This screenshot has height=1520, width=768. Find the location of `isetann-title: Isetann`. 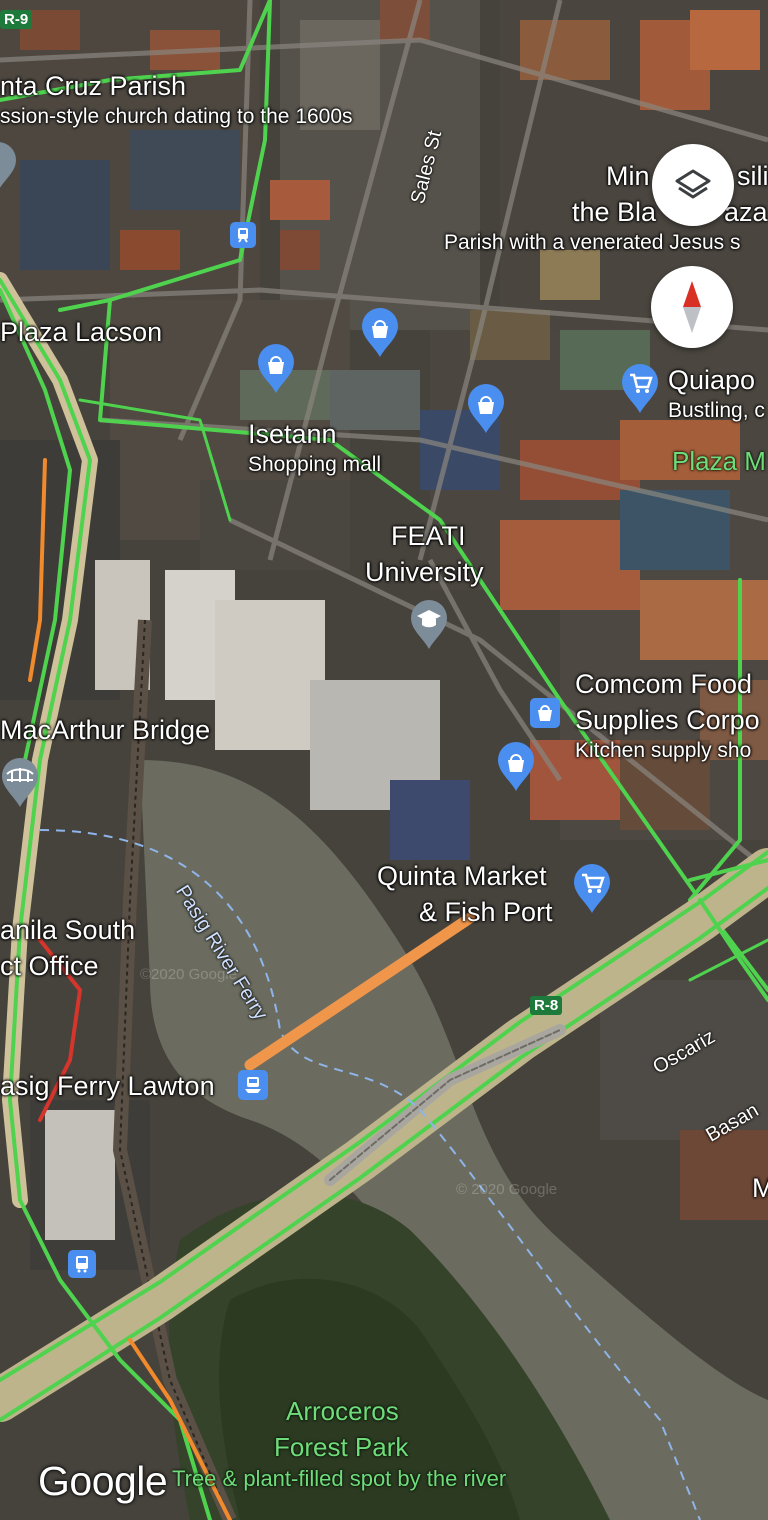

isetann-title: Isetann is located at coordinates (292, 434).